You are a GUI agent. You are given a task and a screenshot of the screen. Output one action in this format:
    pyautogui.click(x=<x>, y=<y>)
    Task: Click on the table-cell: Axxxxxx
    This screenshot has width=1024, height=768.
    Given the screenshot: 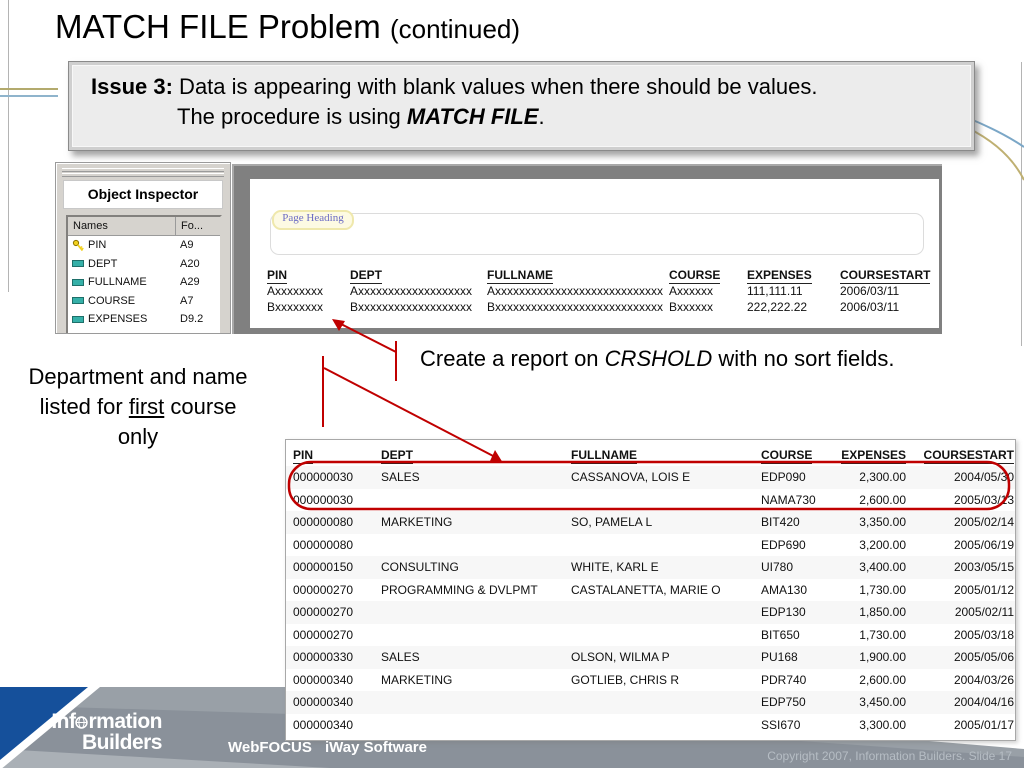 What is the action you would take?
    pyautogui.click(x=691, y=291)
    